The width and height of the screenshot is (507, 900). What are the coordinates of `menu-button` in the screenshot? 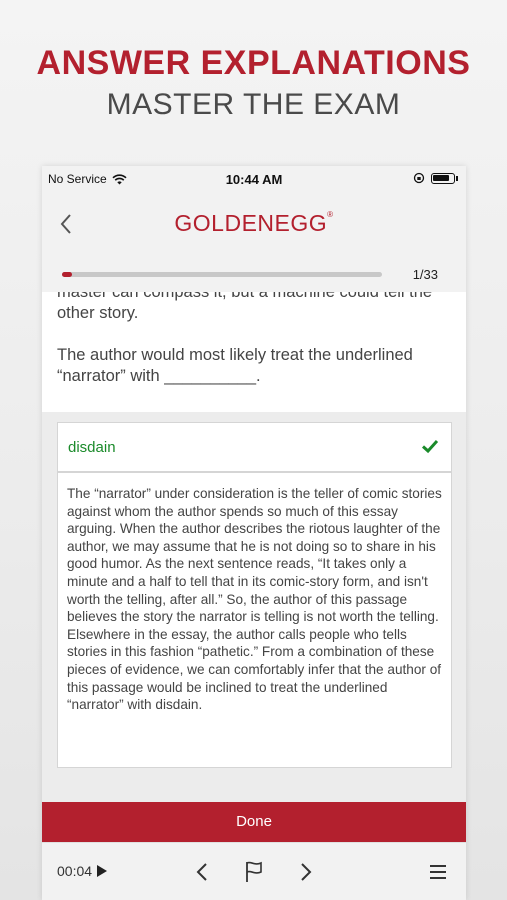 It's located at (438, 872).